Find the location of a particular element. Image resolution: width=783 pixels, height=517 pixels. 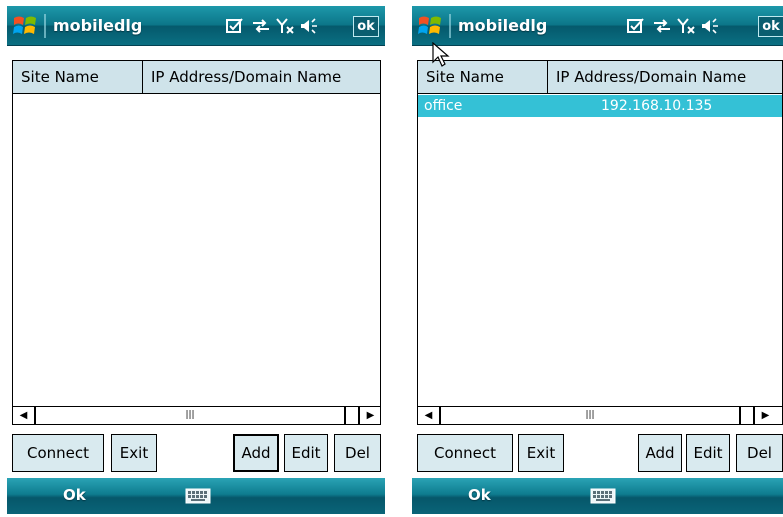

list-item: office 192.168.10.135 is located at coordinates (600, 106).